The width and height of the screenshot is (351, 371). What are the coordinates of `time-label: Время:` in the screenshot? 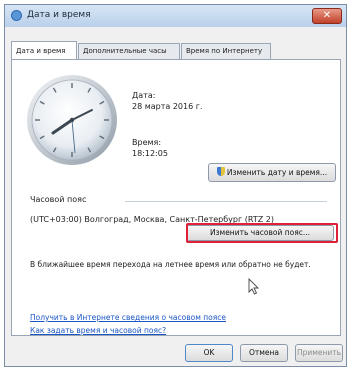 It's located at (147, 142).